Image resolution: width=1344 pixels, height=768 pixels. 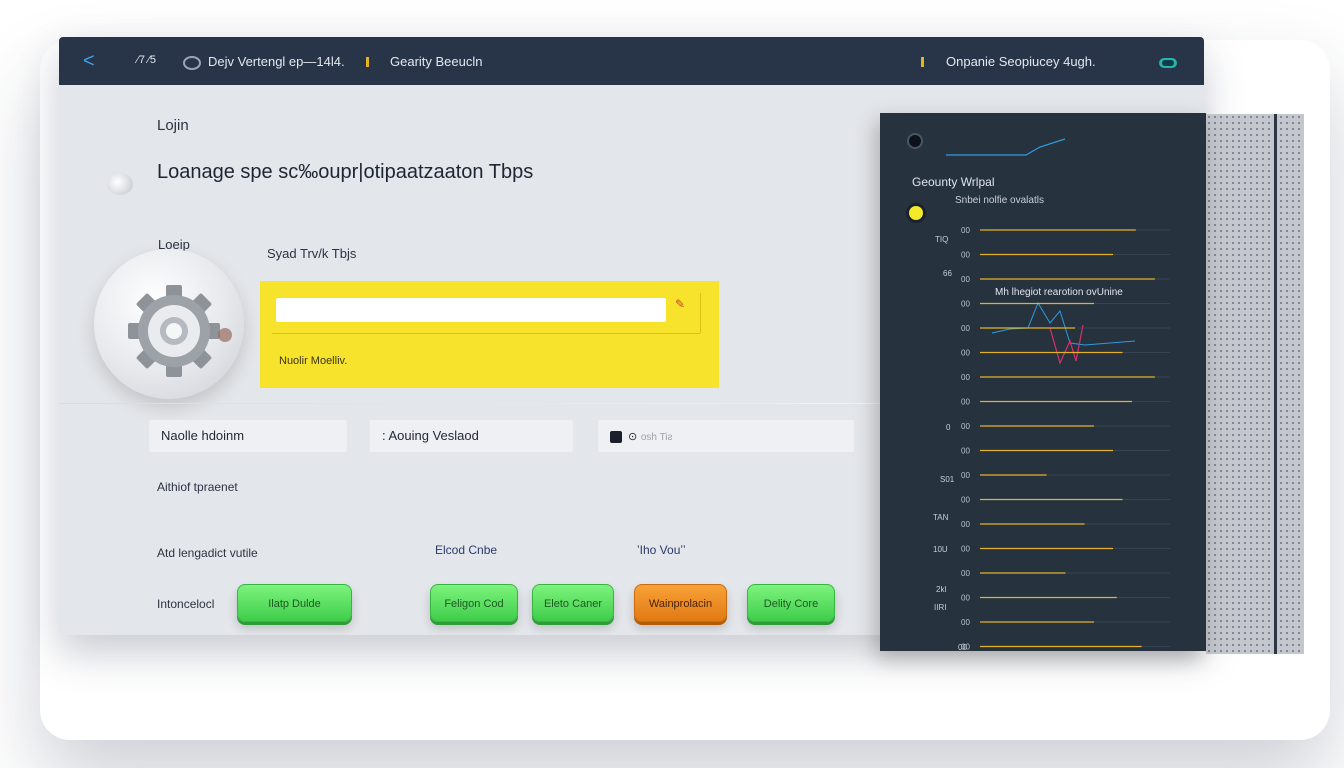 What do you see at coordinates (1058, 394) in the screenshot?
I see `chart-svg: 00 00 00 00 00 00 00 00 00 00 00 00 00 00 00 00 00 00` at bounding box center [1058, 394].